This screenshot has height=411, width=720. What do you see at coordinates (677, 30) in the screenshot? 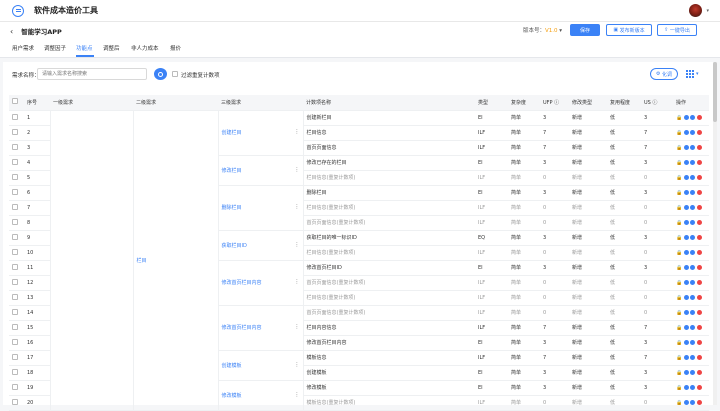
I see `export-button: ⇪ 一键导出` at bounding box center [677, 30].